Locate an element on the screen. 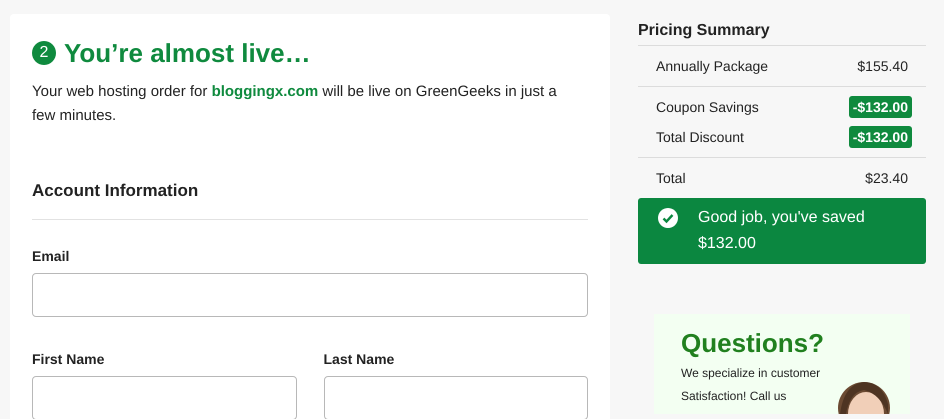  field-label: Email is located at coordinates (51, 256).